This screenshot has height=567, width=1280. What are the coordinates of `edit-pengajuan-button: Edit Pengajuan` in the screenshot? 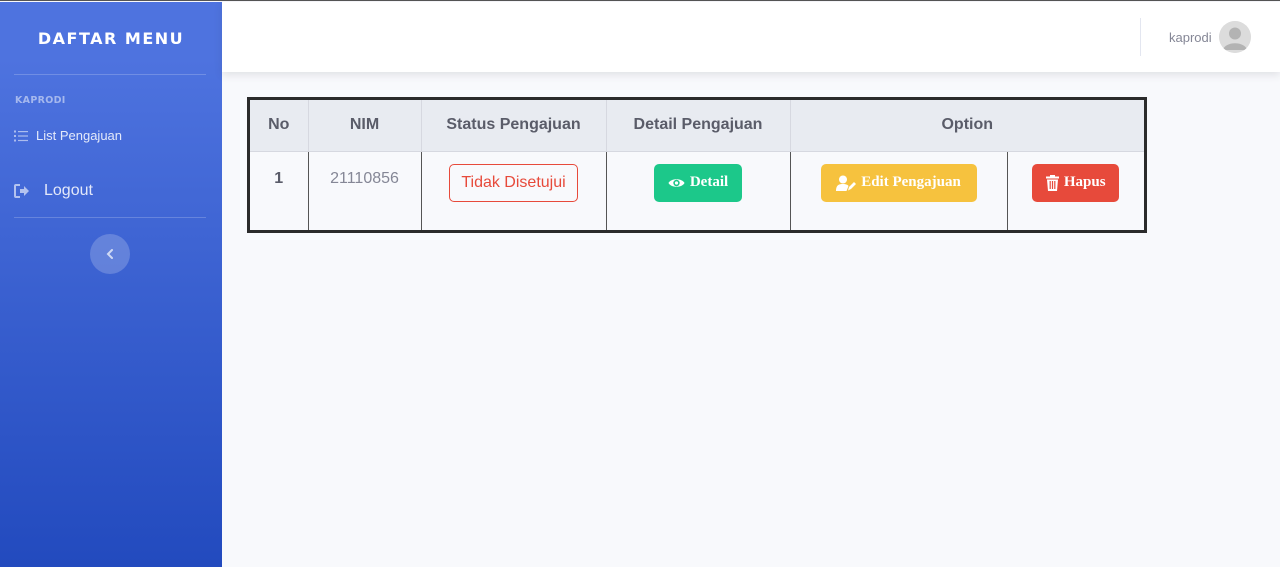 It's located at (898, 182).